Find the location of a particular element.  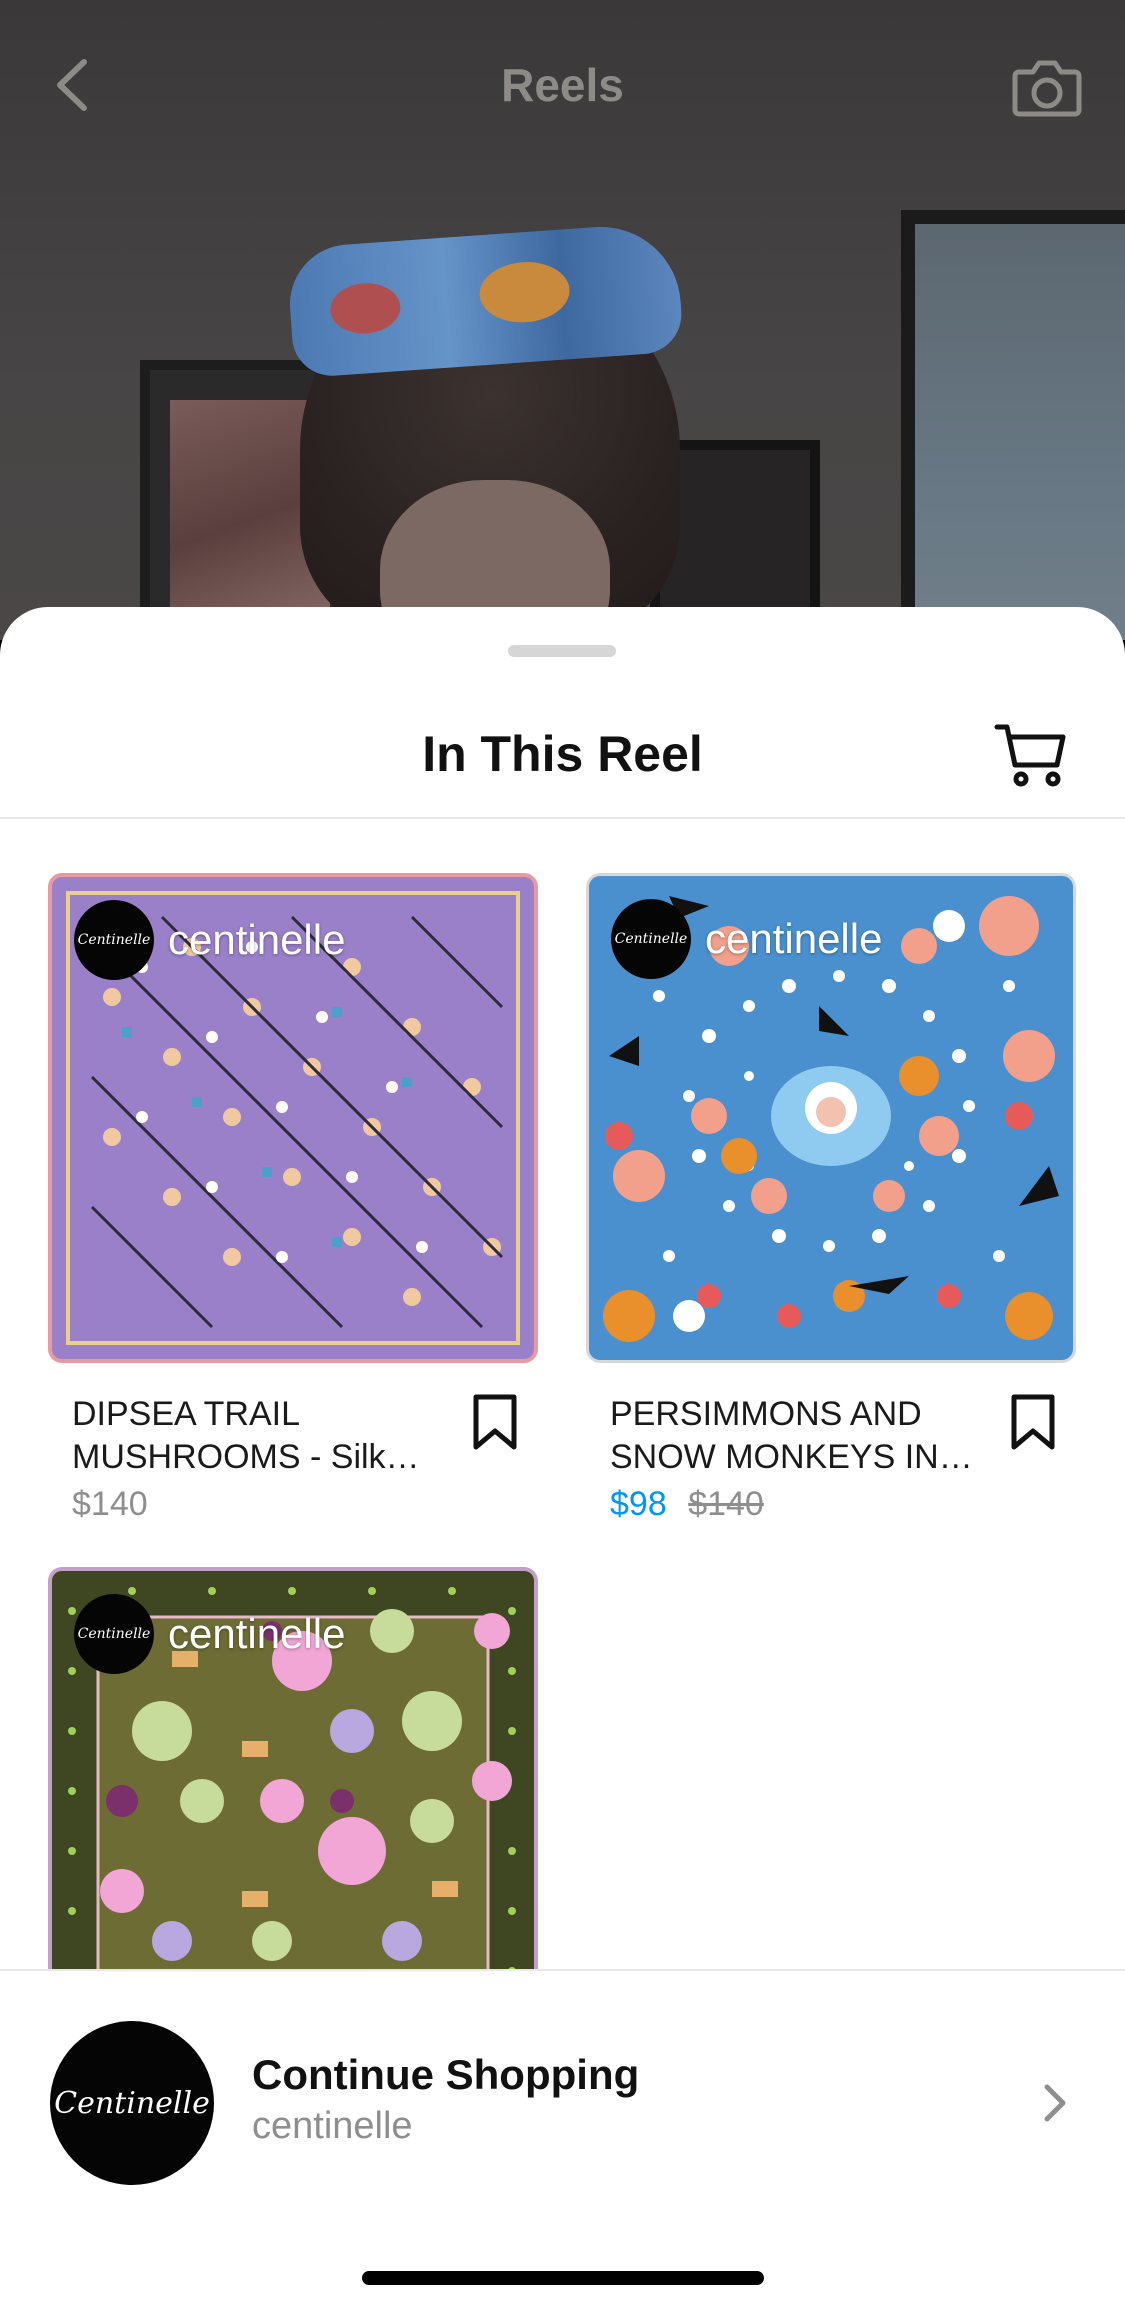

reels-title: Reels is located at coordinates (562, 85).